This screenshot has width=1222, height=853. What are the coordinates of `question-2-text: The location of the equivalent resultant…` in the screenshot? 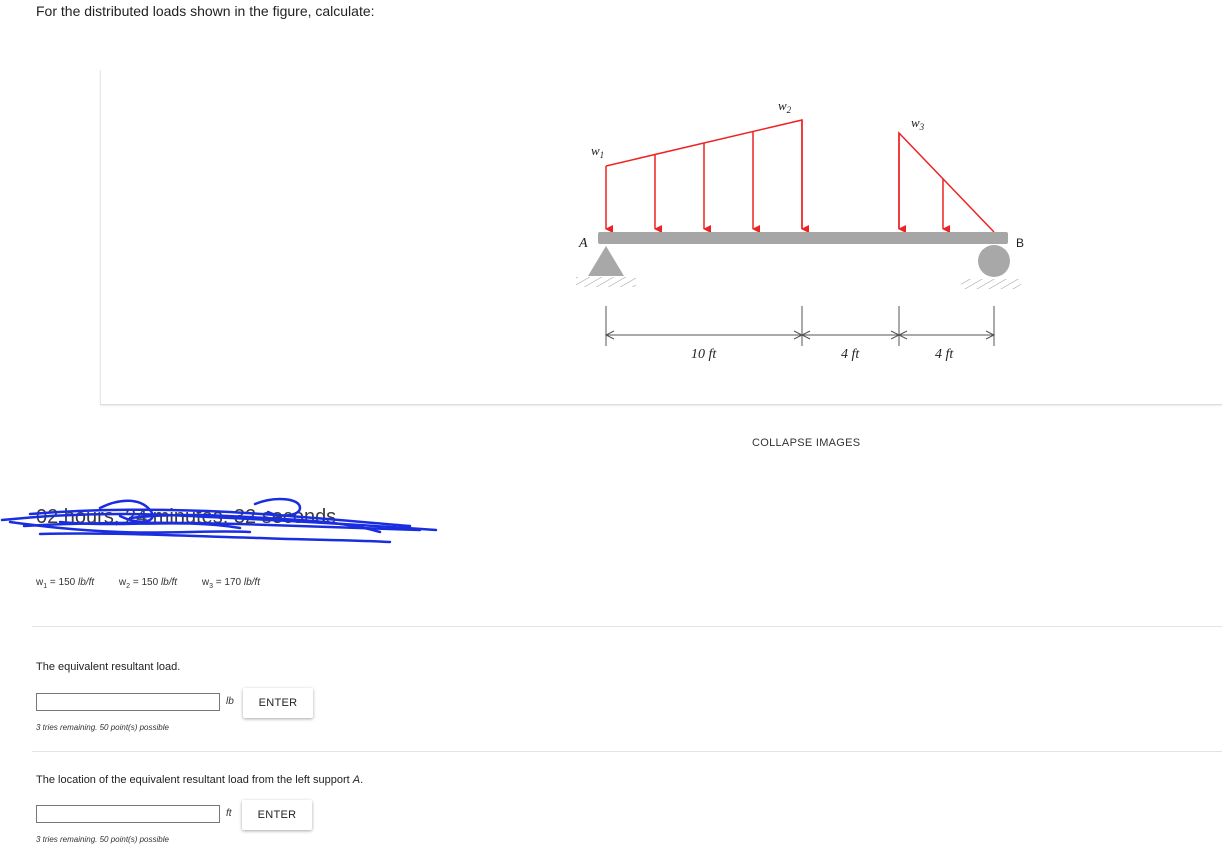 It's located at (200, 780).